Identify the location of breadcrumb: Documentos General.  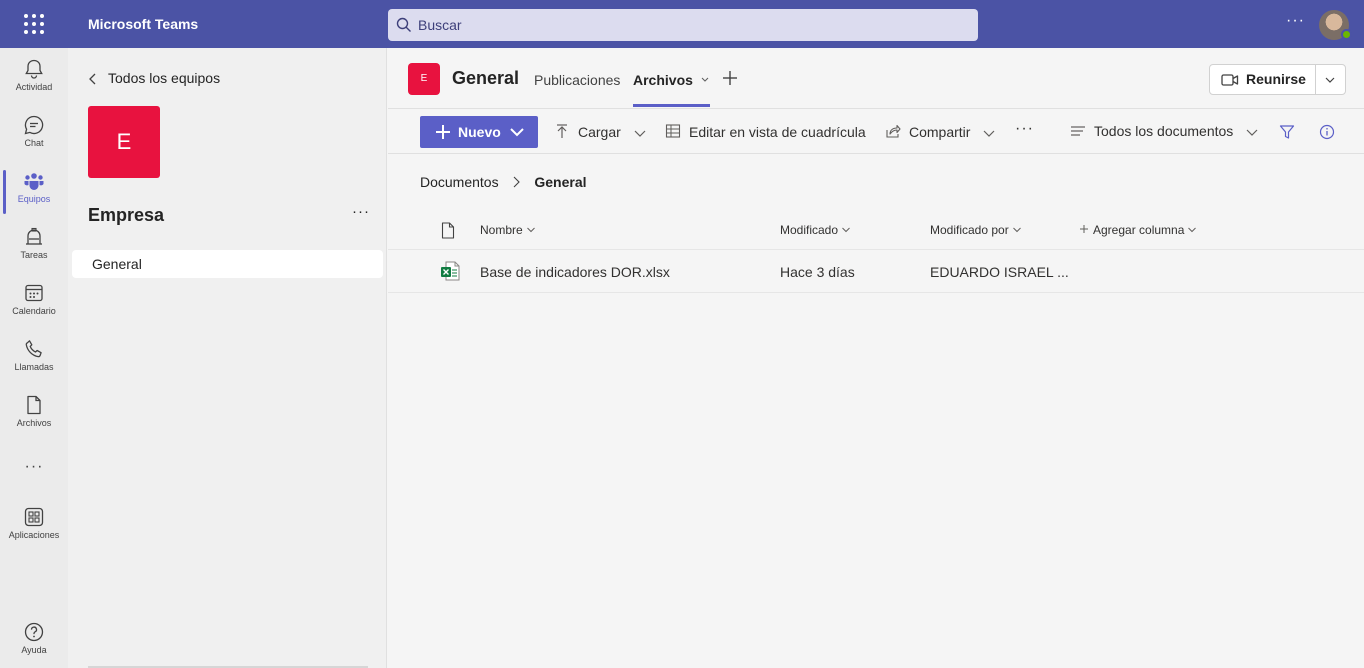
(503, 182).